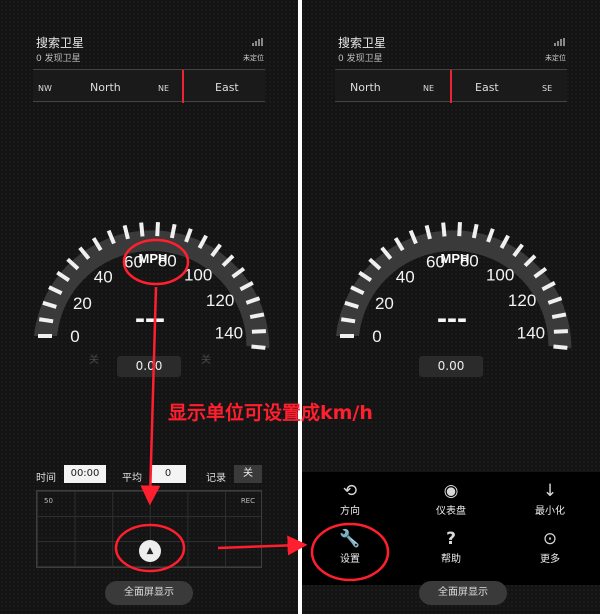 Image resolution: width=600 pixels, height=614 pixels. What do you see at coordinates (350, 539) in the screenshot?
I see `wrench-icon: 🔧` at bounding box center [350, 539].